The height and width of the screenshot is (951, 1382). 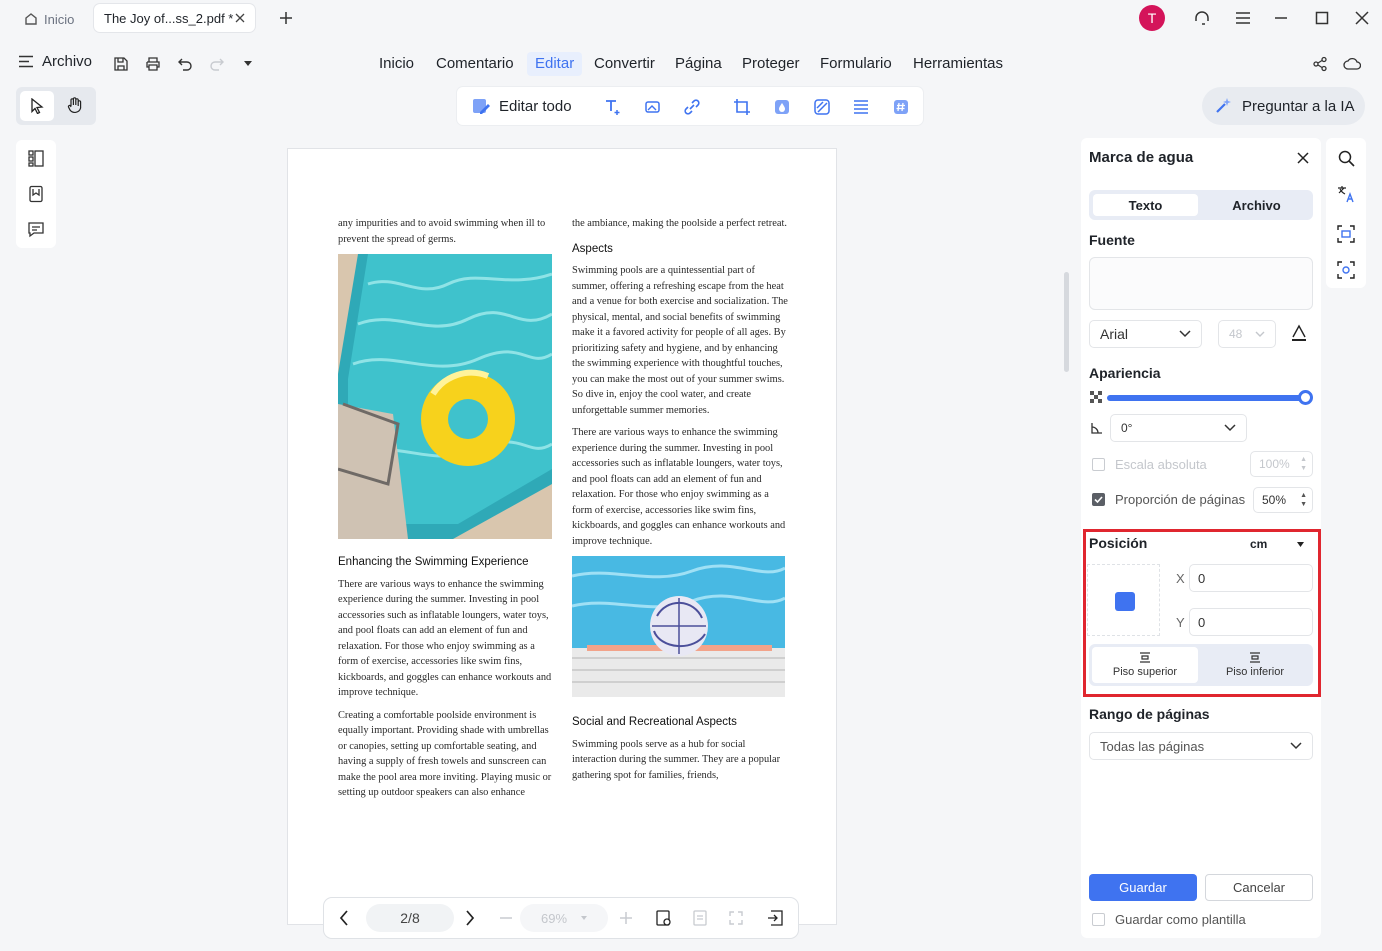 I want to click on previous-page-icon, so click(x=344, y=918).